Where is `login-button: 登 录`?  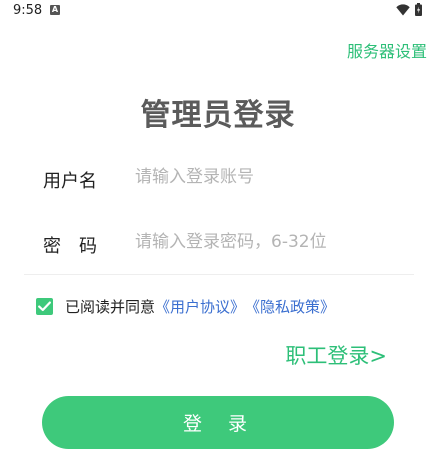
login-button: 登 录 is located at coordinates (218, 422).